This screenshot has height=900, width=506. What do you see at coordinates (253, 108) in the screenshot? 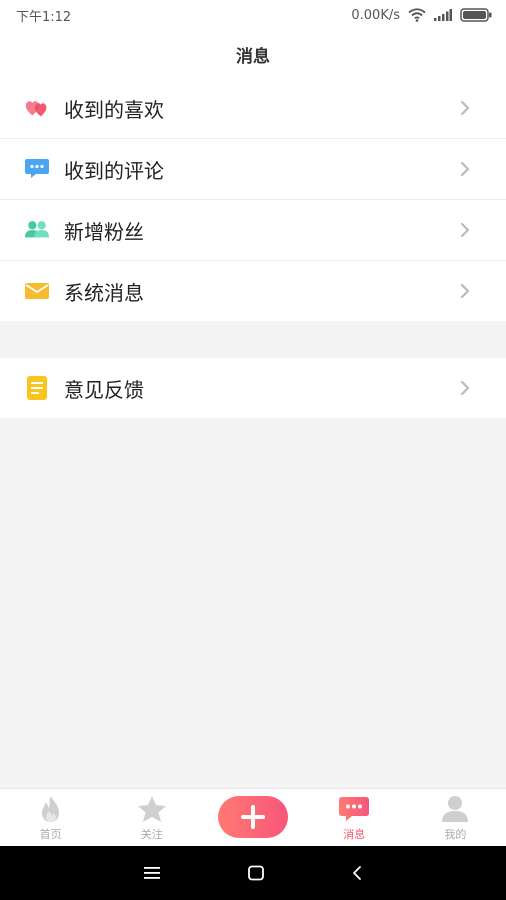
I see `menu-item-received-likes: 收到的喜欢` at bounding box center [253, 108].